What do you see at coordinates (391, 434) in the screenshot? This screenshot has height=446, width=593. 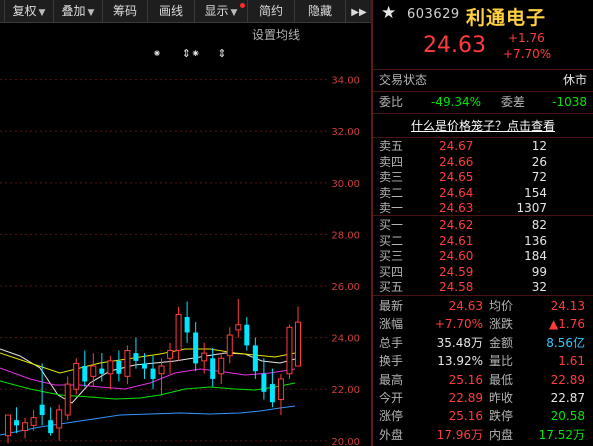 I see `quote-label: 外盘` at bounding box center [391, 434].